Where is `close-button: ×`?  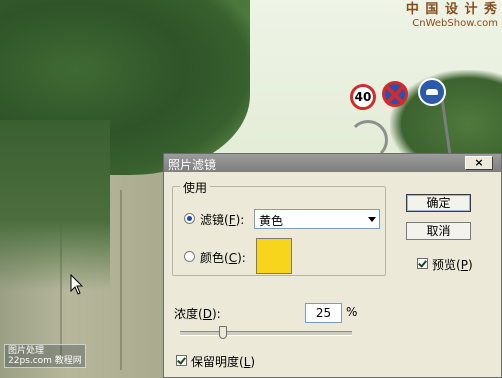 close-button: × is located at coordinates (479, 163).